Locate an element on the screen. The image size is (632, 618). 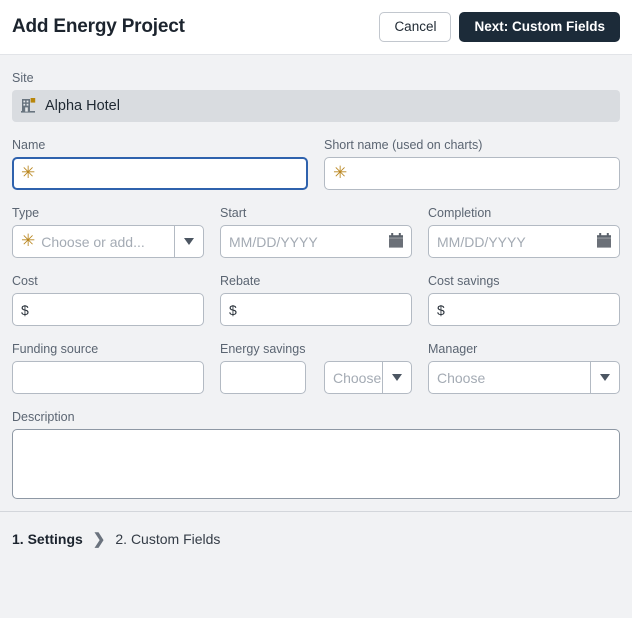
type-dropdown-button is located at coordinates (189, 241).